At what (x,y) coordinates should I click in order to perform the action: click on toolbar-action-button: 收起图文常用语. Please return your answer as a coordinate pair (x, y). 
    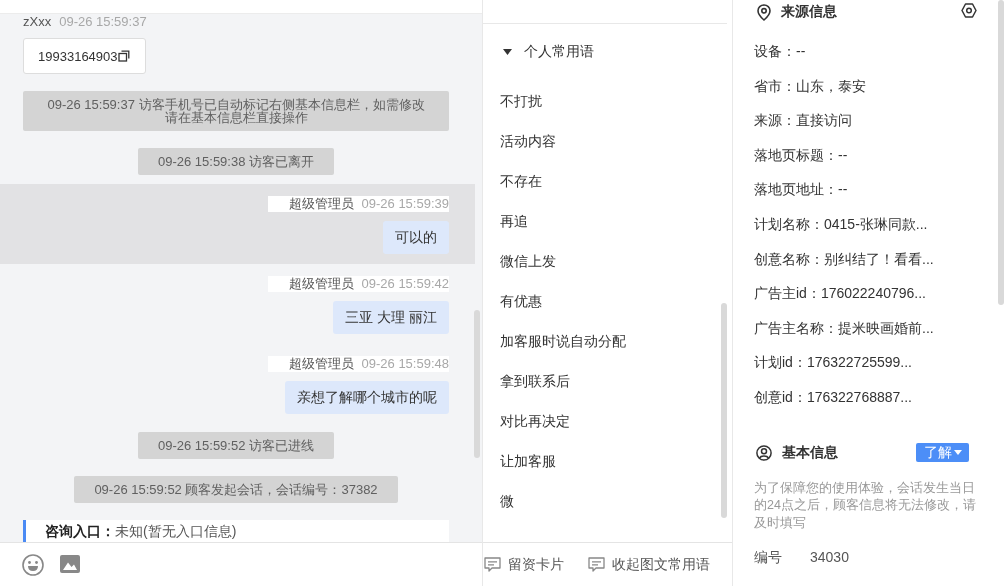
    Looking at the image, I should click on (649, 564).